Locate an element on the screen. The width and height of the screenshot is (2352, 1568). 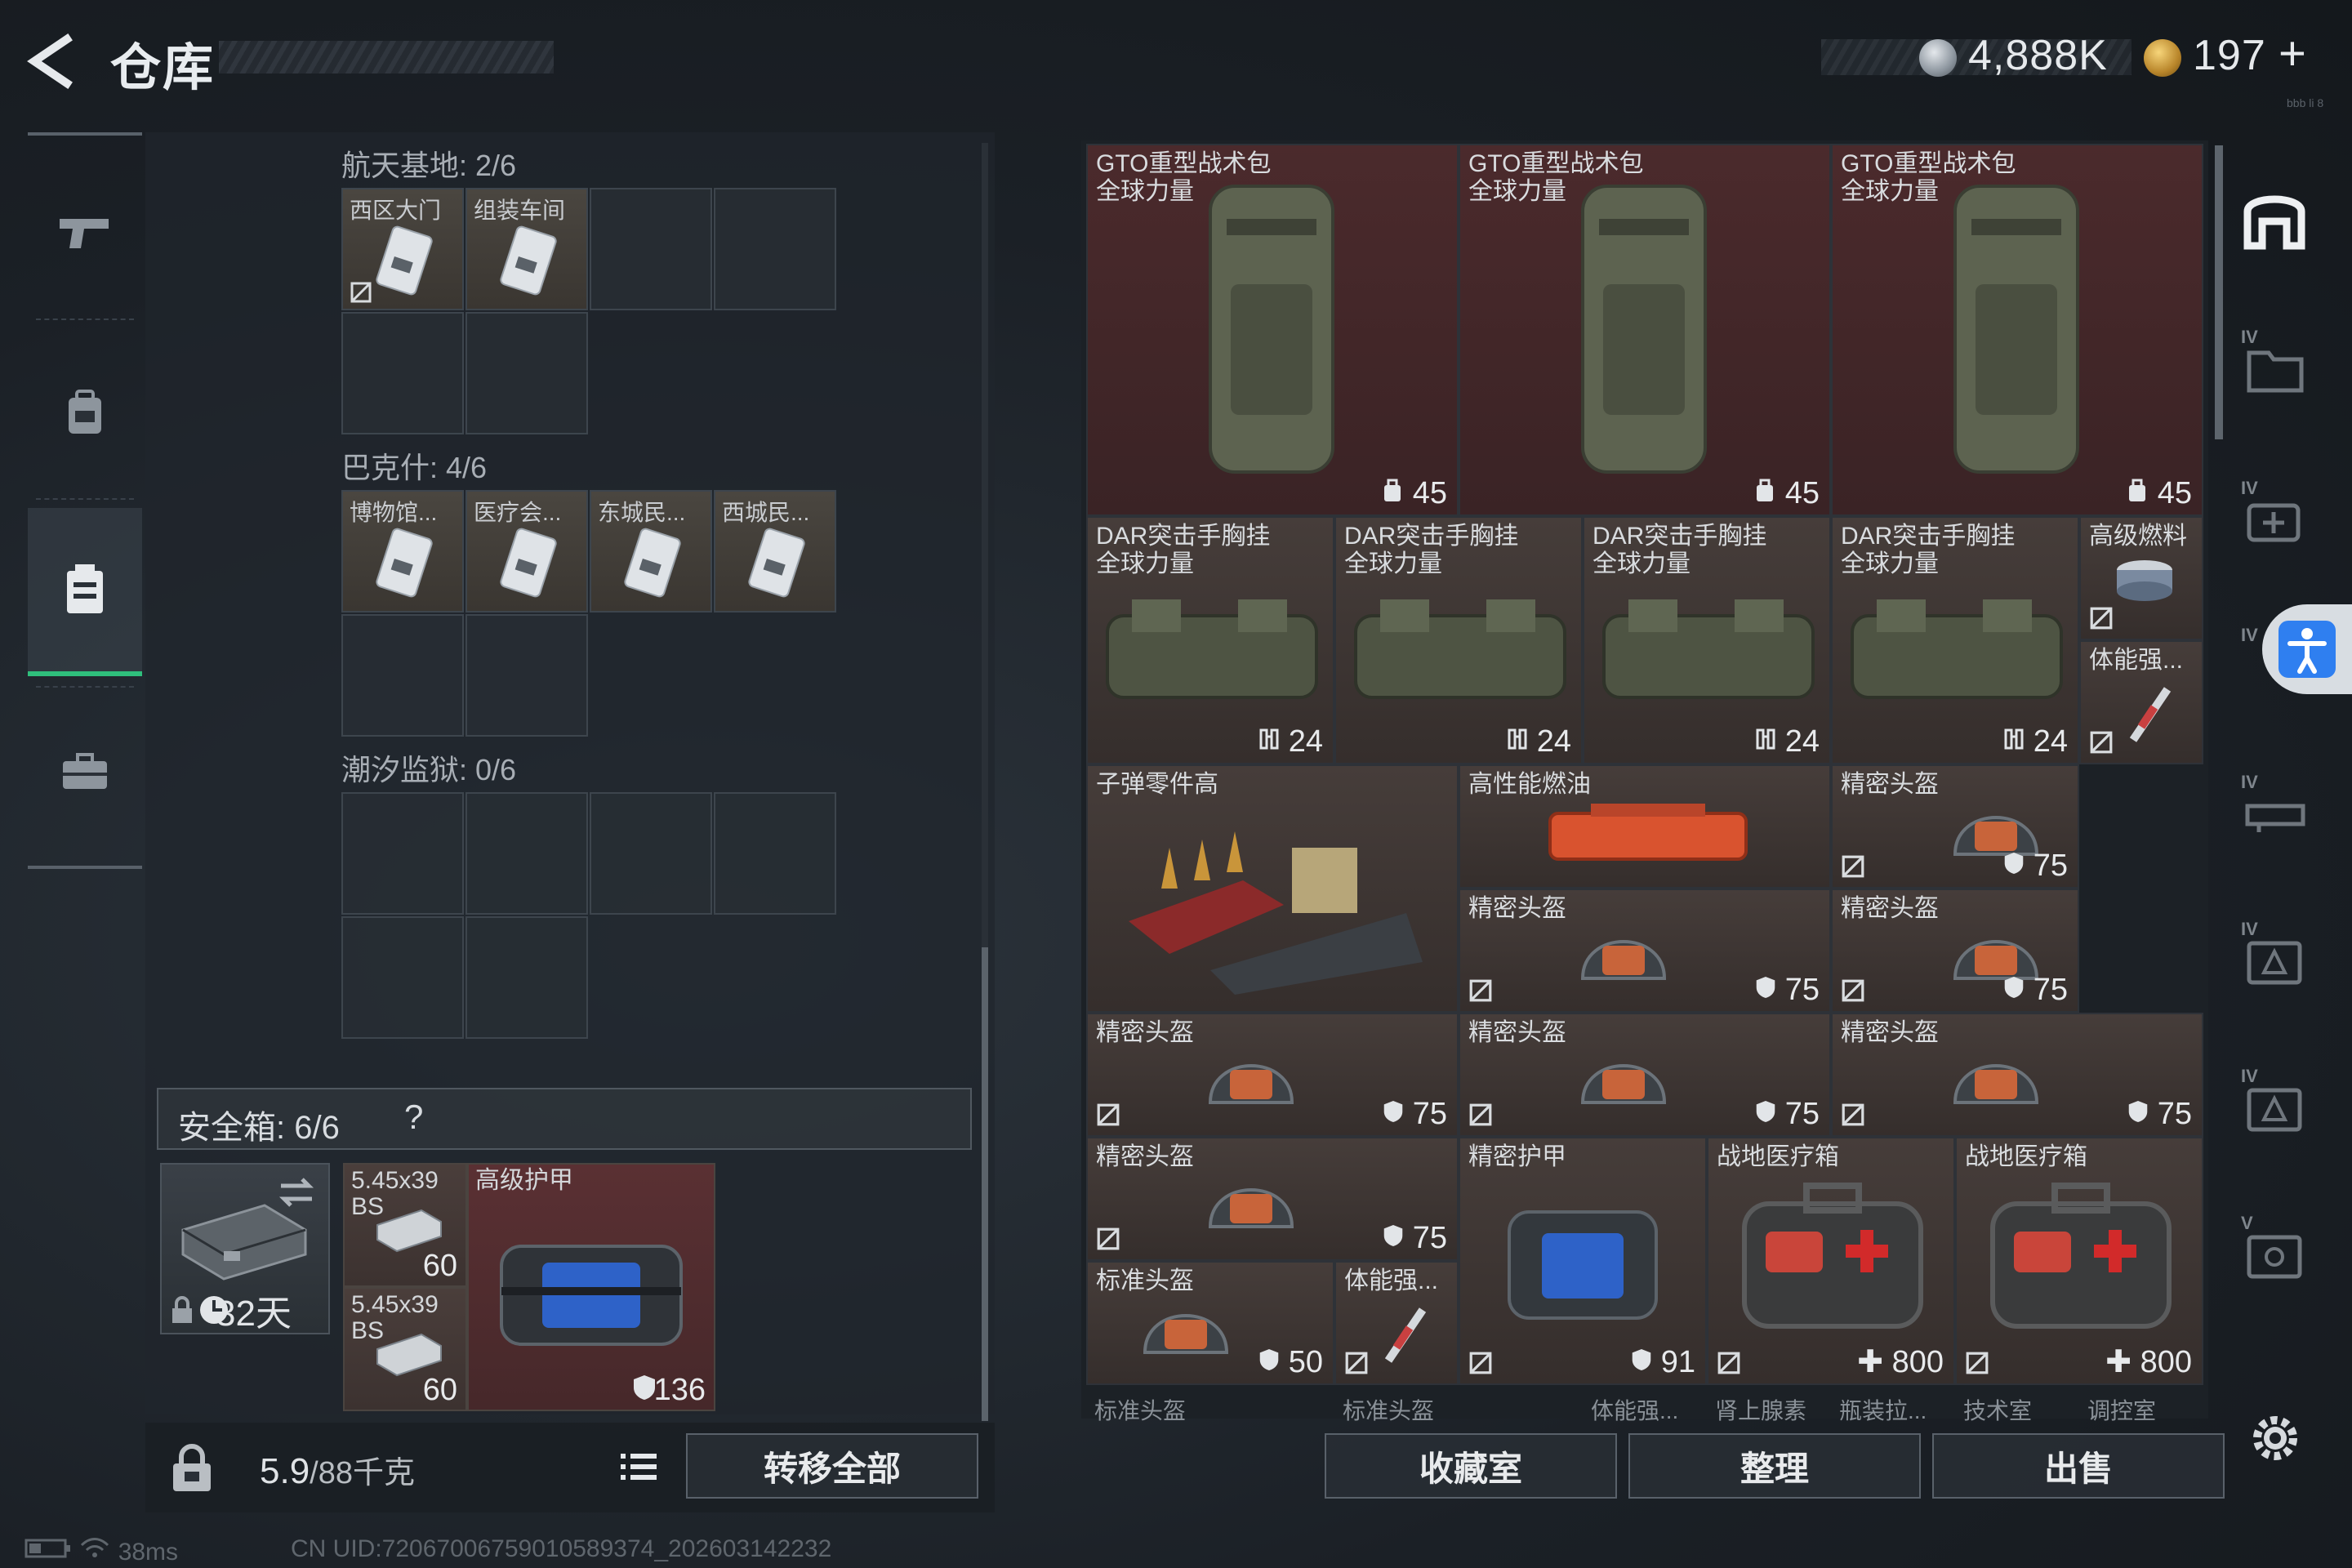
accessibility-icon is located at coordinates (2307, 649).